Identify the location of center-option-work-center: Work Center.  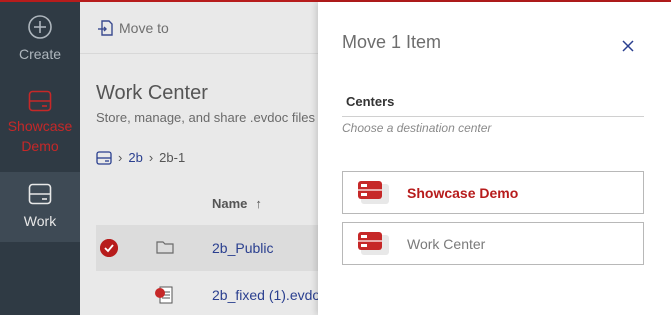
(493, 243).